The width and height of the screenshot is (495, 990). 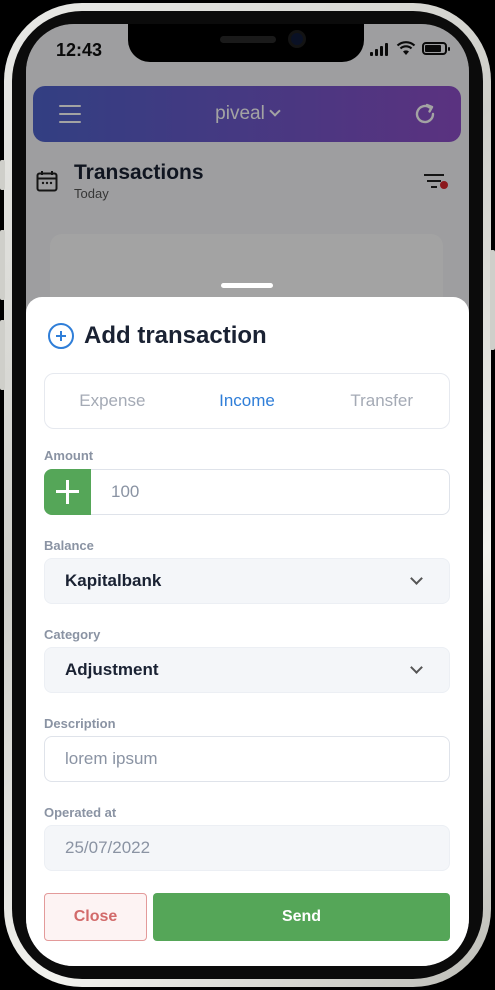 What do you see at coordinates (247, 285) in the screenshot?
I see `sheet-drag-handle` at bounding box center [247, 285].